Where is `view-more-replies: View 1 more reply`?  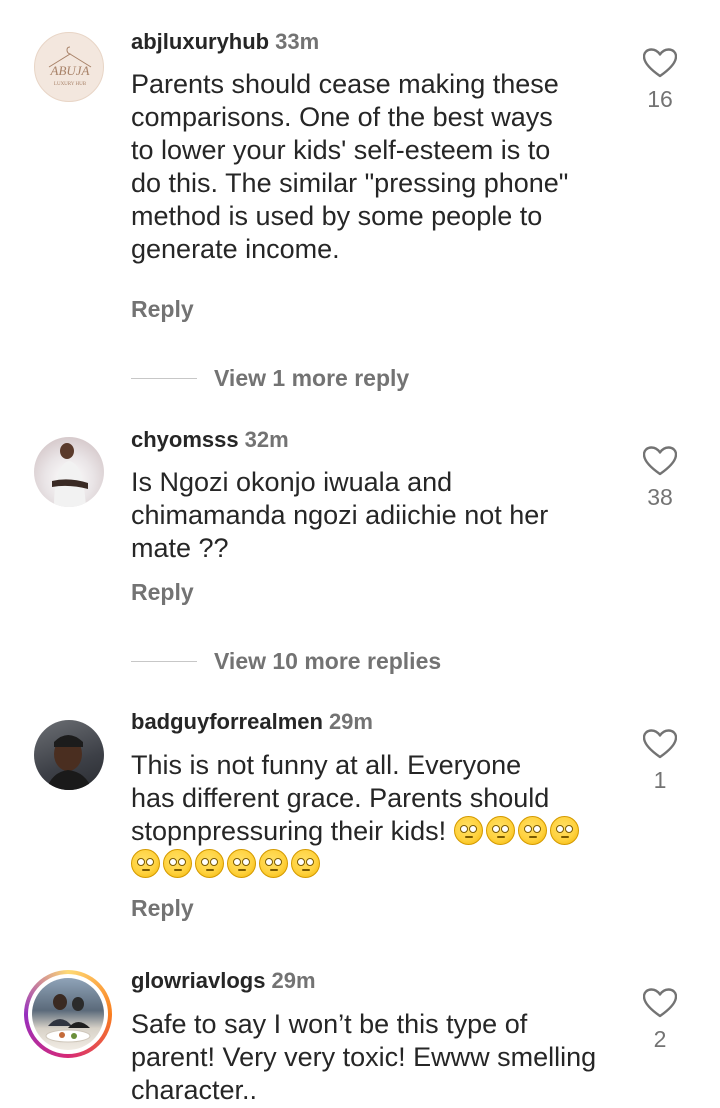
view-more-replies: View 1 more reply is located at coordinates (270, 378).